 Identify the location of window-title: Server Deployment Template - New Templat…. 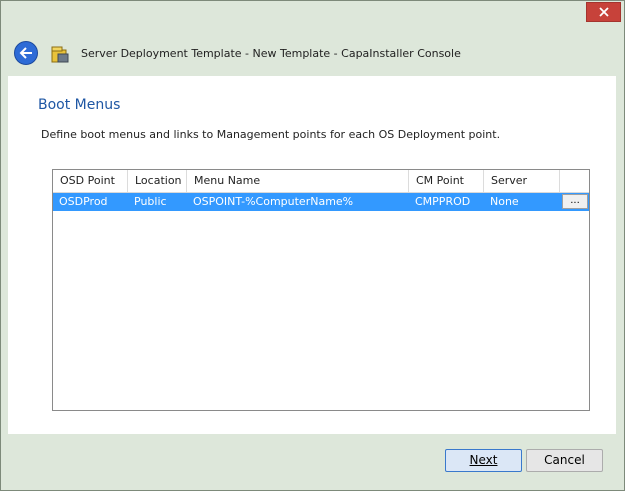
(271, 53).